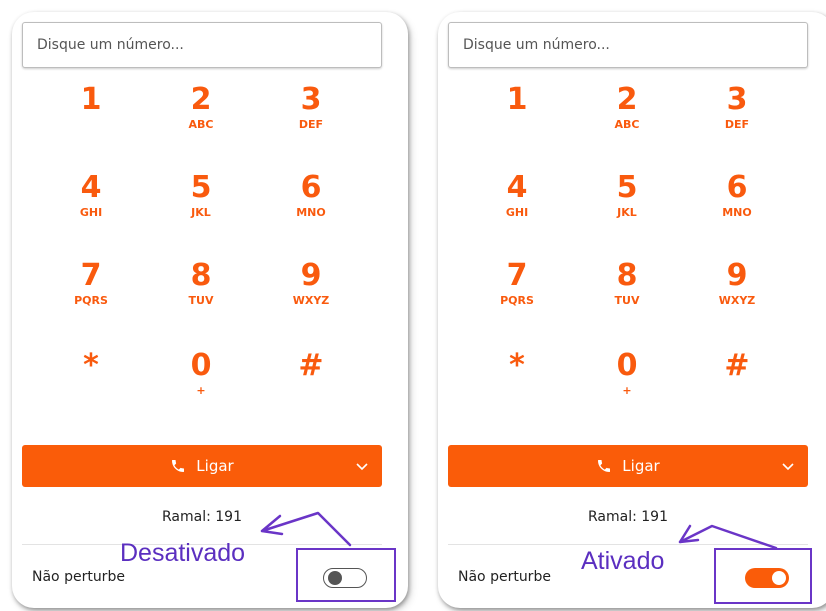 This screenshot has height=611, width=826. What do you see at coordinates (346, 575) in the screenshot?
I see `annotation-box-disabled` at bounding box center [346, 575].